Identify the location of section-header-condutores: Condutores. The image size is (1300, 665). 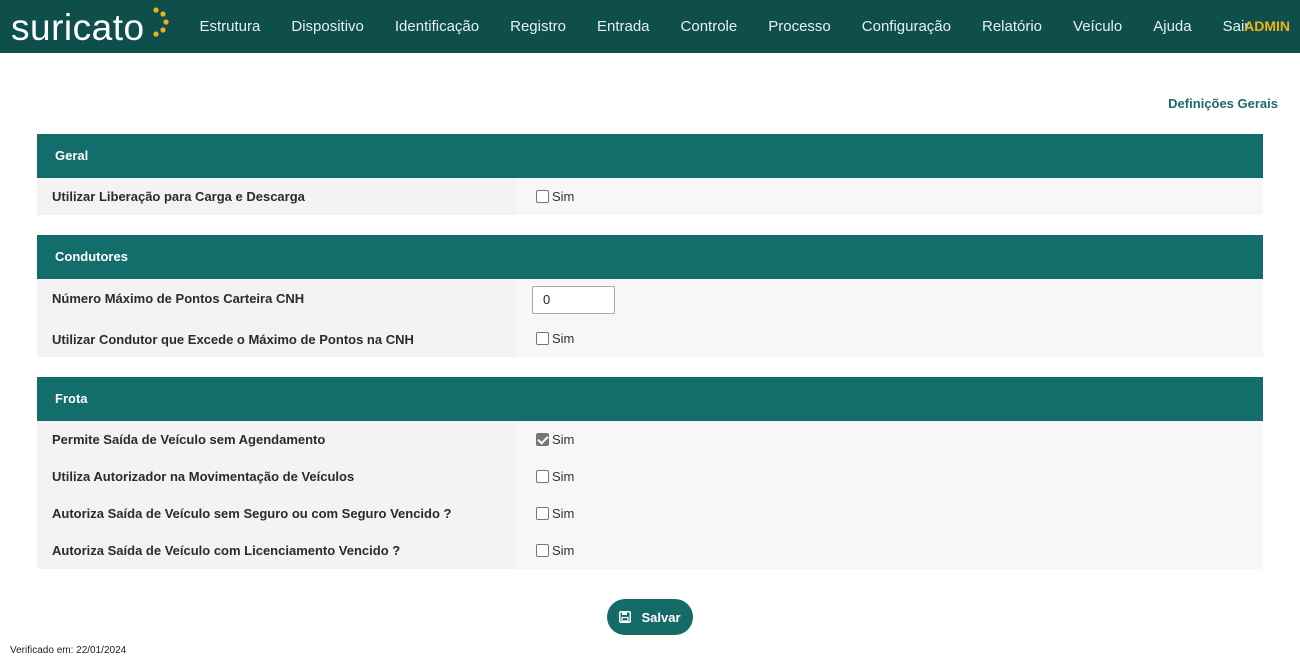
(650, 257).